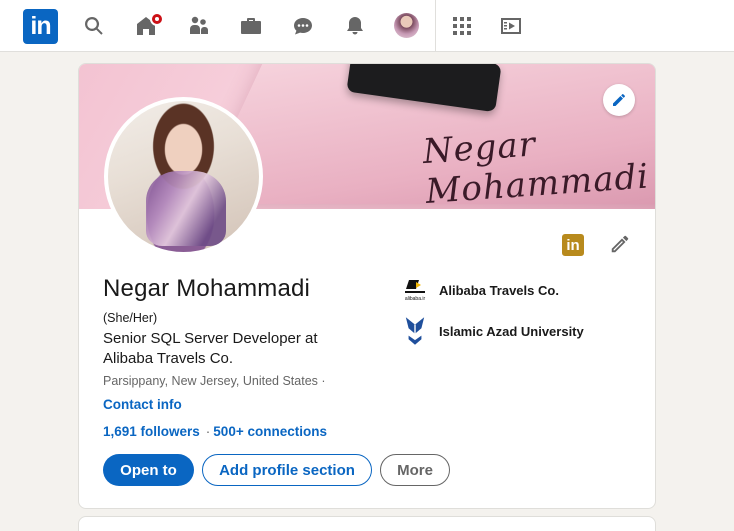 The image size is (734, 531). What do you see at coordinates (40, 26) in the screenshot?
I see `linkedin-logo: in` at bounding box center [40, 26].